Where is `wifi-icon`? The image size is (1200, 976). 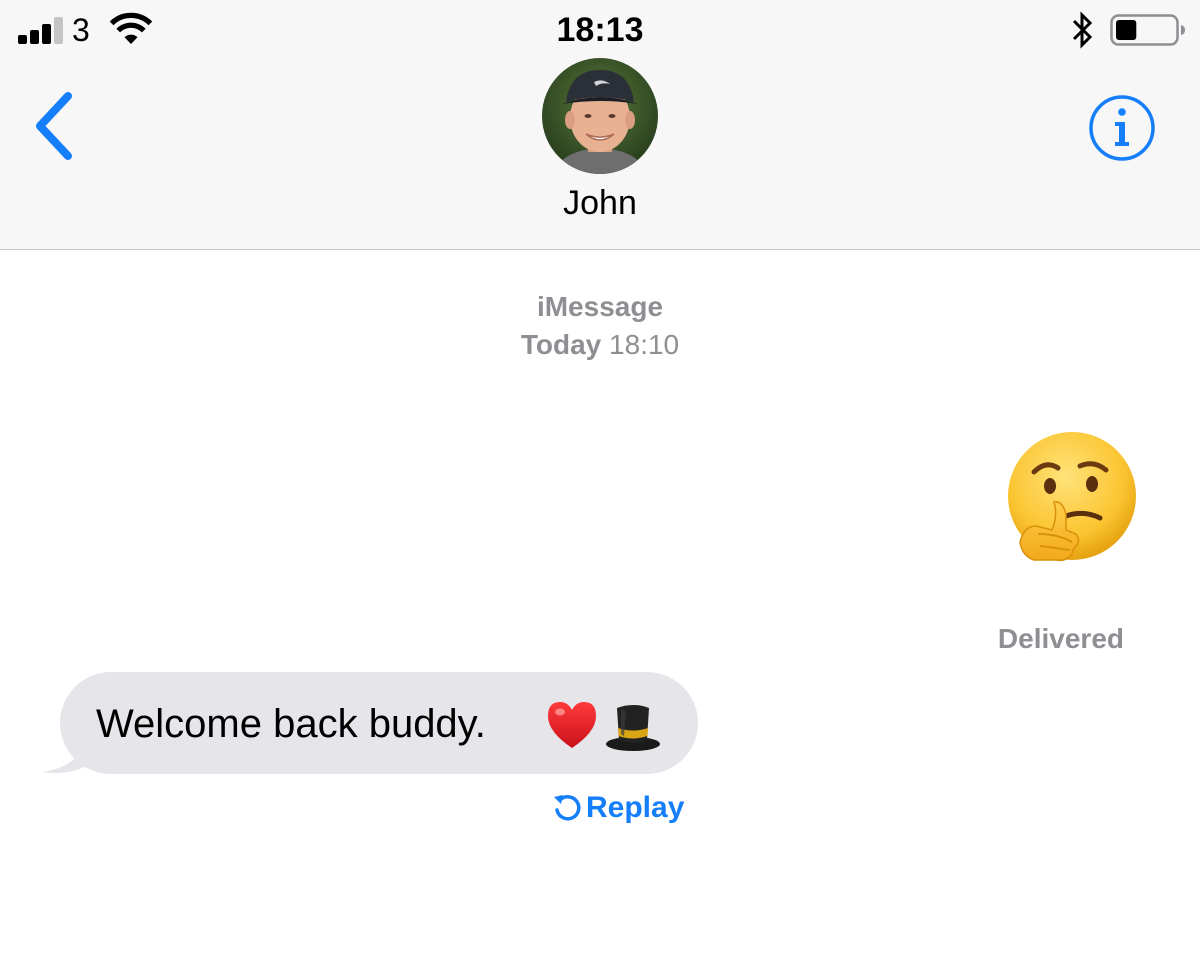
wifi-icon is located at coordinates (131, 28).